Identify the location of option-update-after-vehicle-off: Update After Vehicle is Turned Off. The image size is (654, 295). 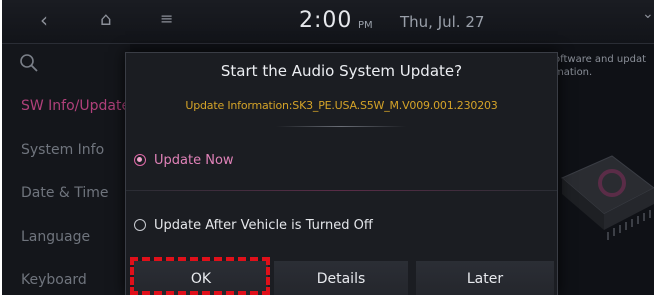
(253, 225).